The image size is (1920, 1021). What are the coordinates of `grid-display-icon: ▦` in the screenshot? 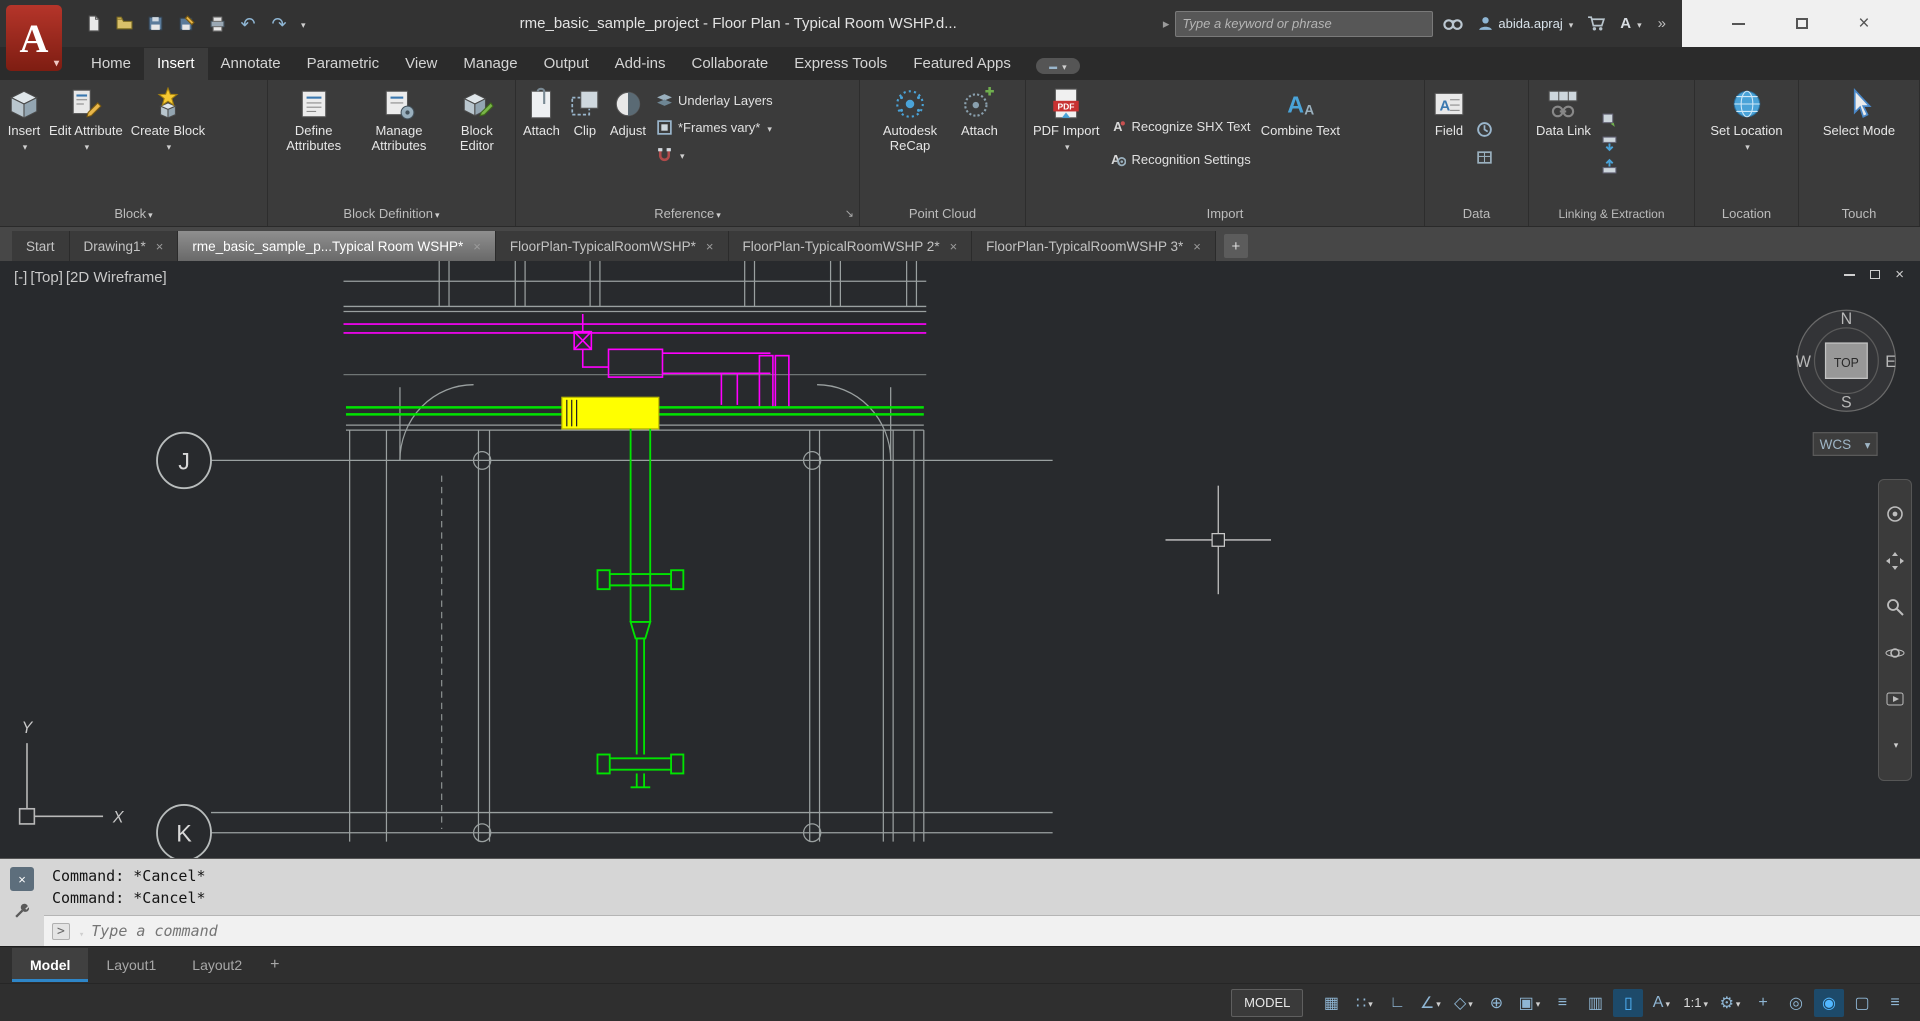 It's located at (1331, 1003).